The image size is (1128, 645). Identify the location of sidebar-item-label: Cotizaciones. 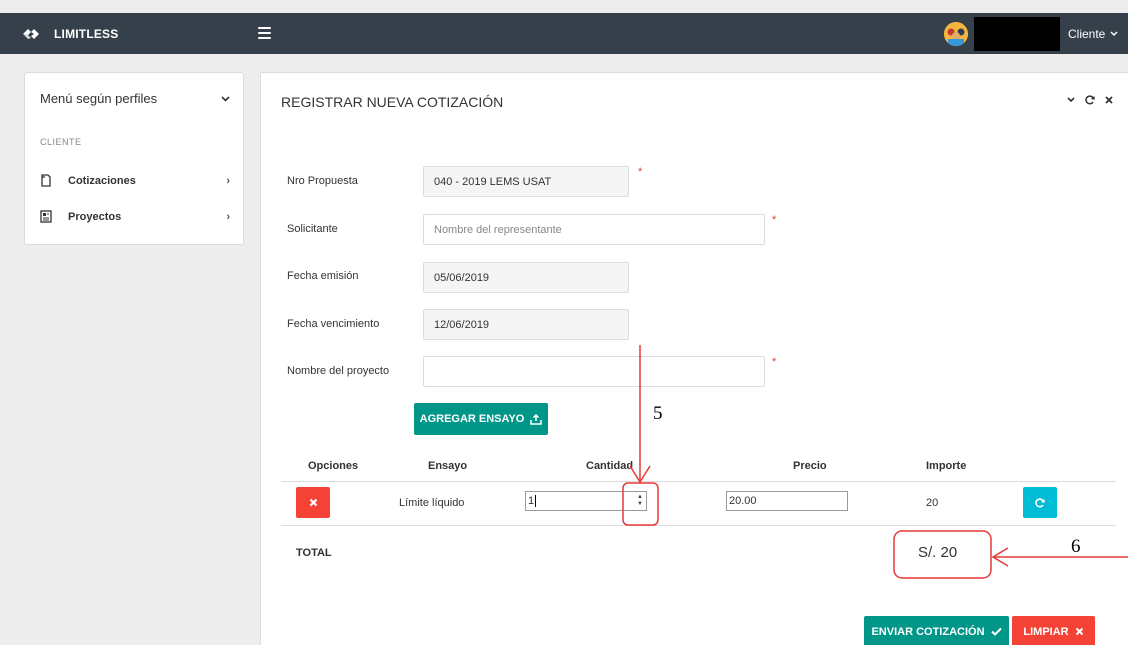
(102, 180).